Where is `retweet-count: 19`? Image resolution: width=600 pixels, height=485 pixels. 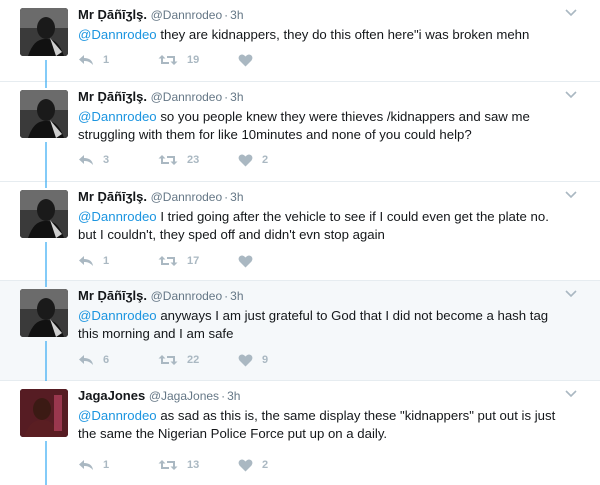
retweet-count: 19 is located at coordinates (193, 60).